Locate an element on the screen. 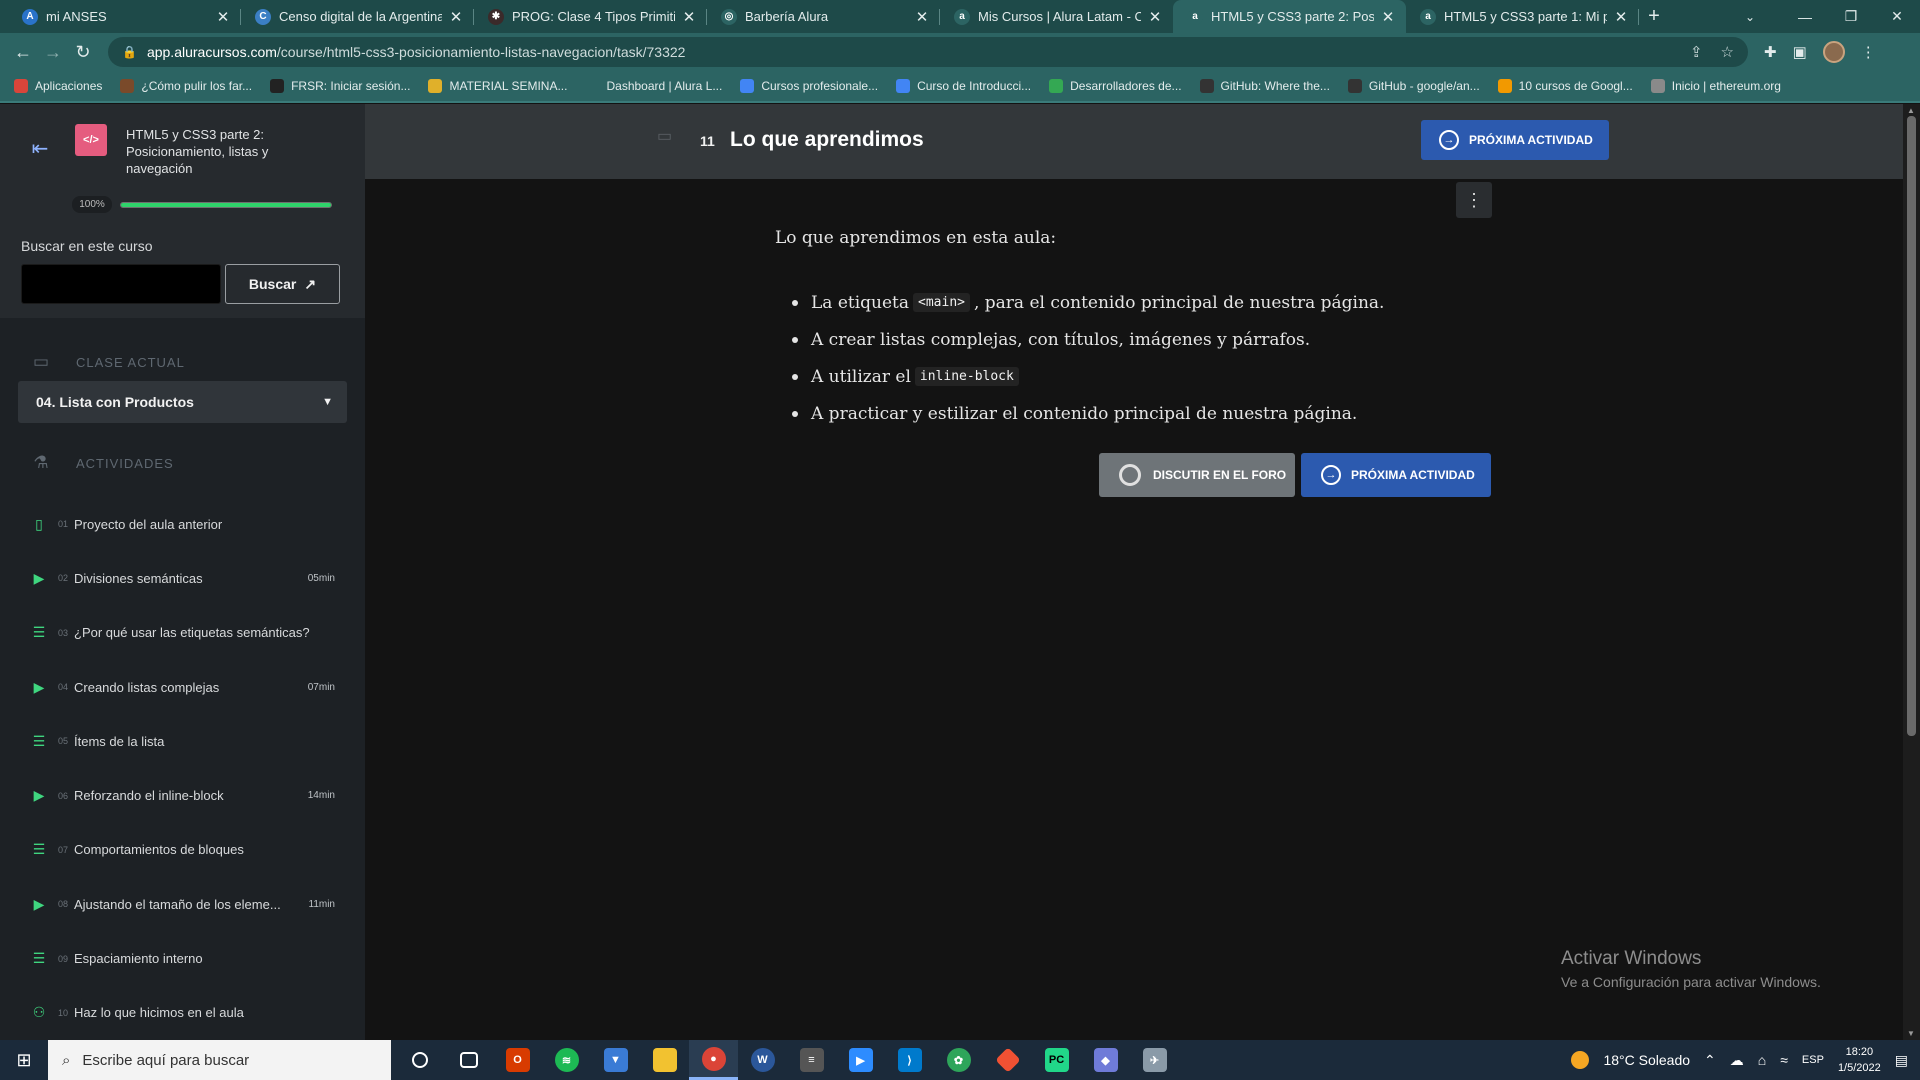 The image size is (1920, 1080). activity-item: ▶ 04 Creando listas complejas 07min is located at coordinates (182, 687).